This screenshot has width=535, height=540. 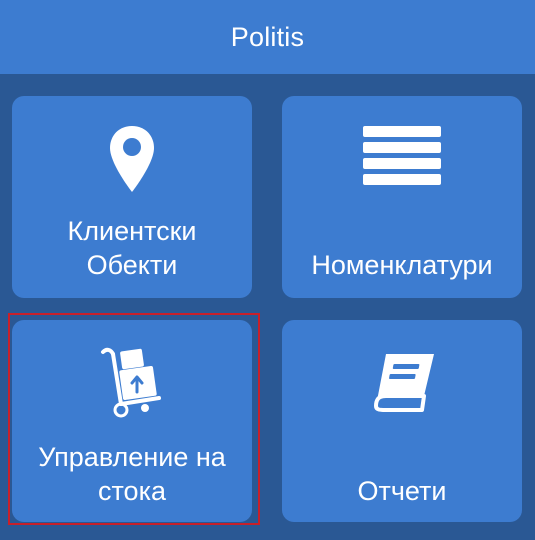 I want to click on tile-label: Номенклатури, so click(x=402, y=265).